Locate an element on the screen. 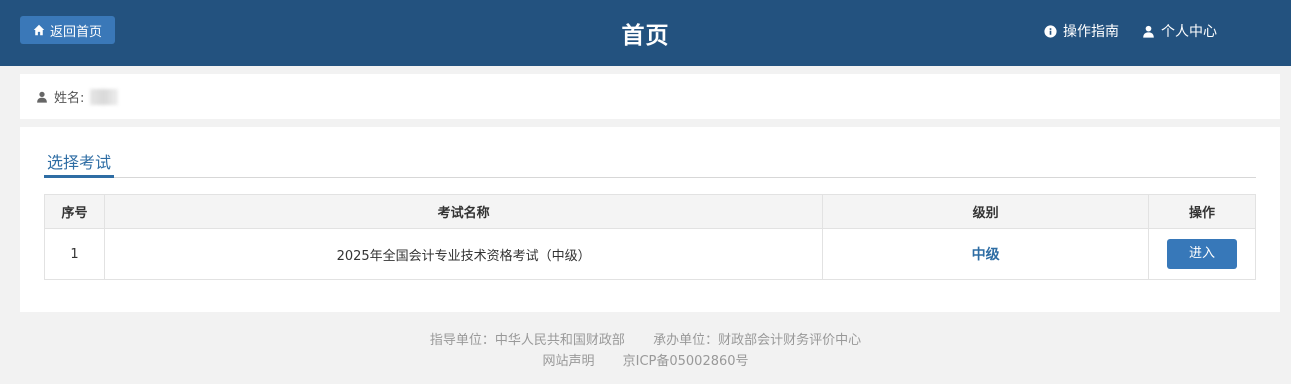 The width and height of the screenshot is (1291, 384). guide-link: 操作指南 is located at coordinates (1081, 31).